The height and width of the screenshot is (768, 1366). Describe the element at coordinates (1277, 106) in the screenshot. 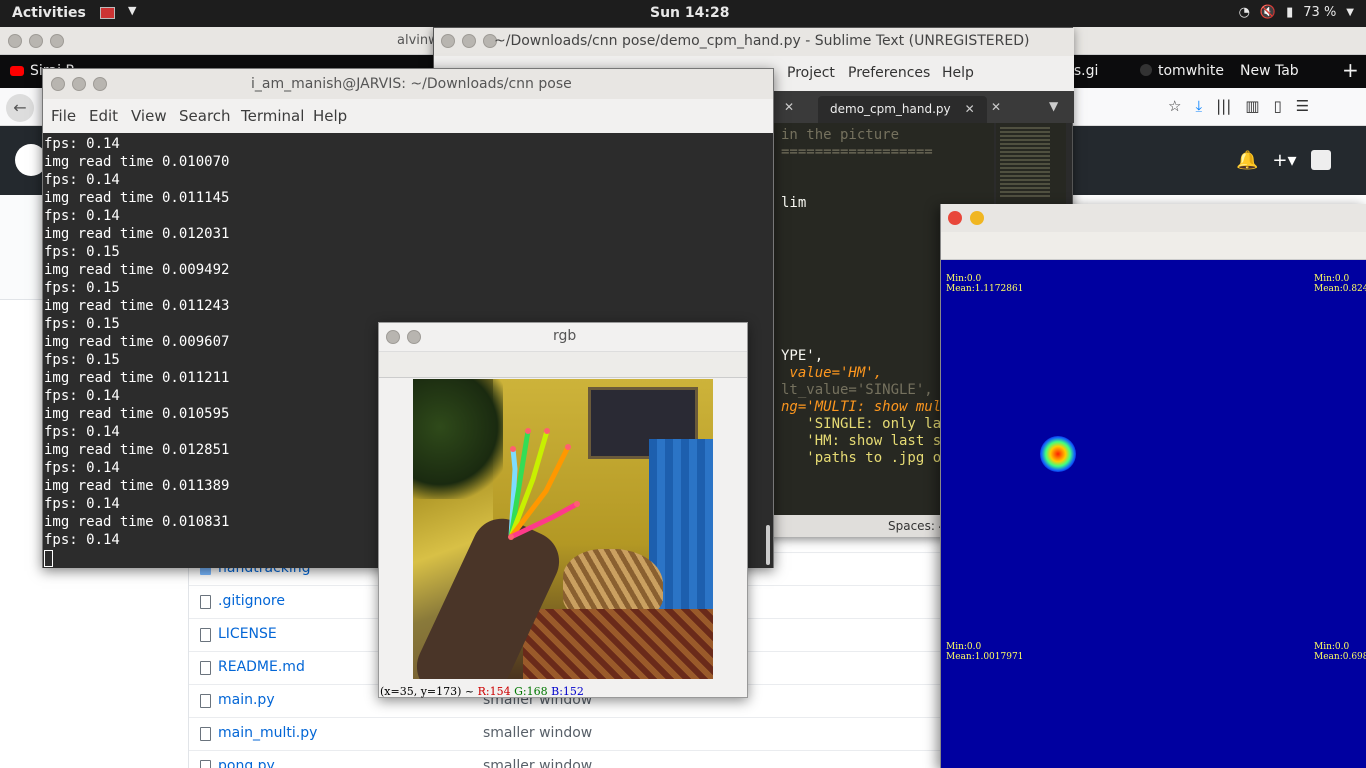

I see `extension-icon: ▯` at that location.